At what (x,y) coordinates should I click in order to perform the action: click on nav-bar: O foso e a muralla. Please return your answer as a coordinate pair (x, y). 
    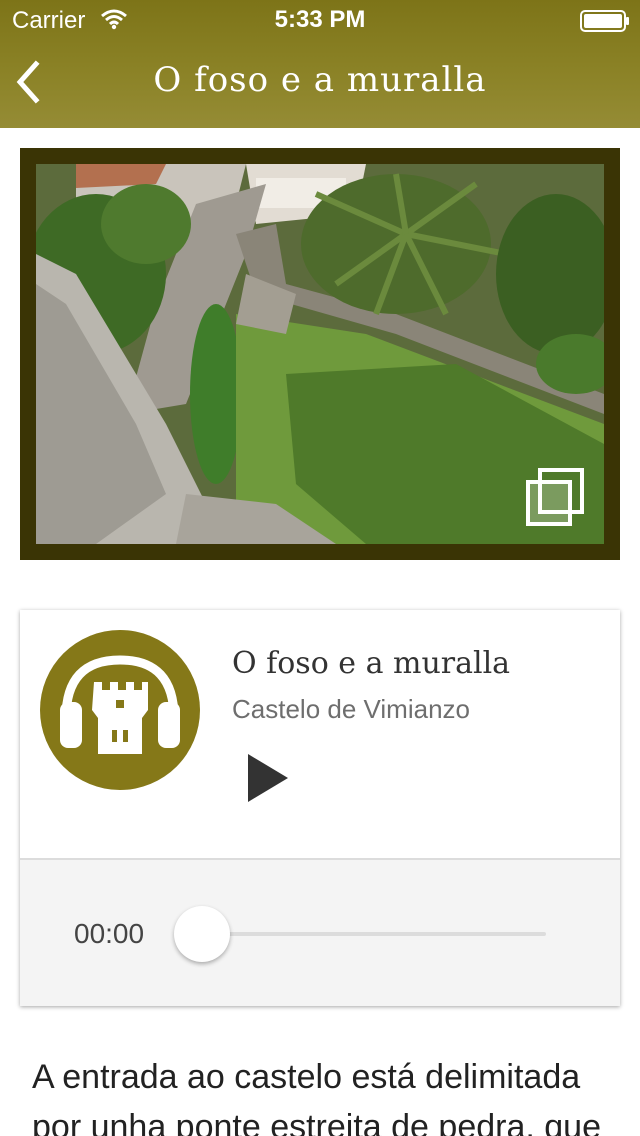
    Looking at the image, I should click on (320, 84).